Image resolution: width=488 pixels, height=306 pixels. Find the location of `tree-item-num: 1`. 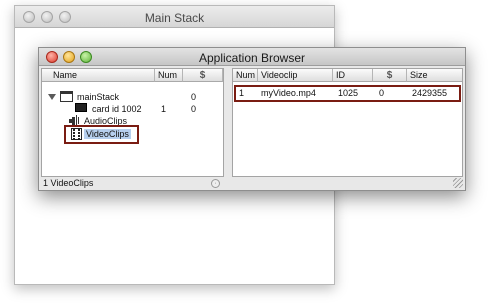

tree-item-num: 1 is located at coordinates (164, 109).